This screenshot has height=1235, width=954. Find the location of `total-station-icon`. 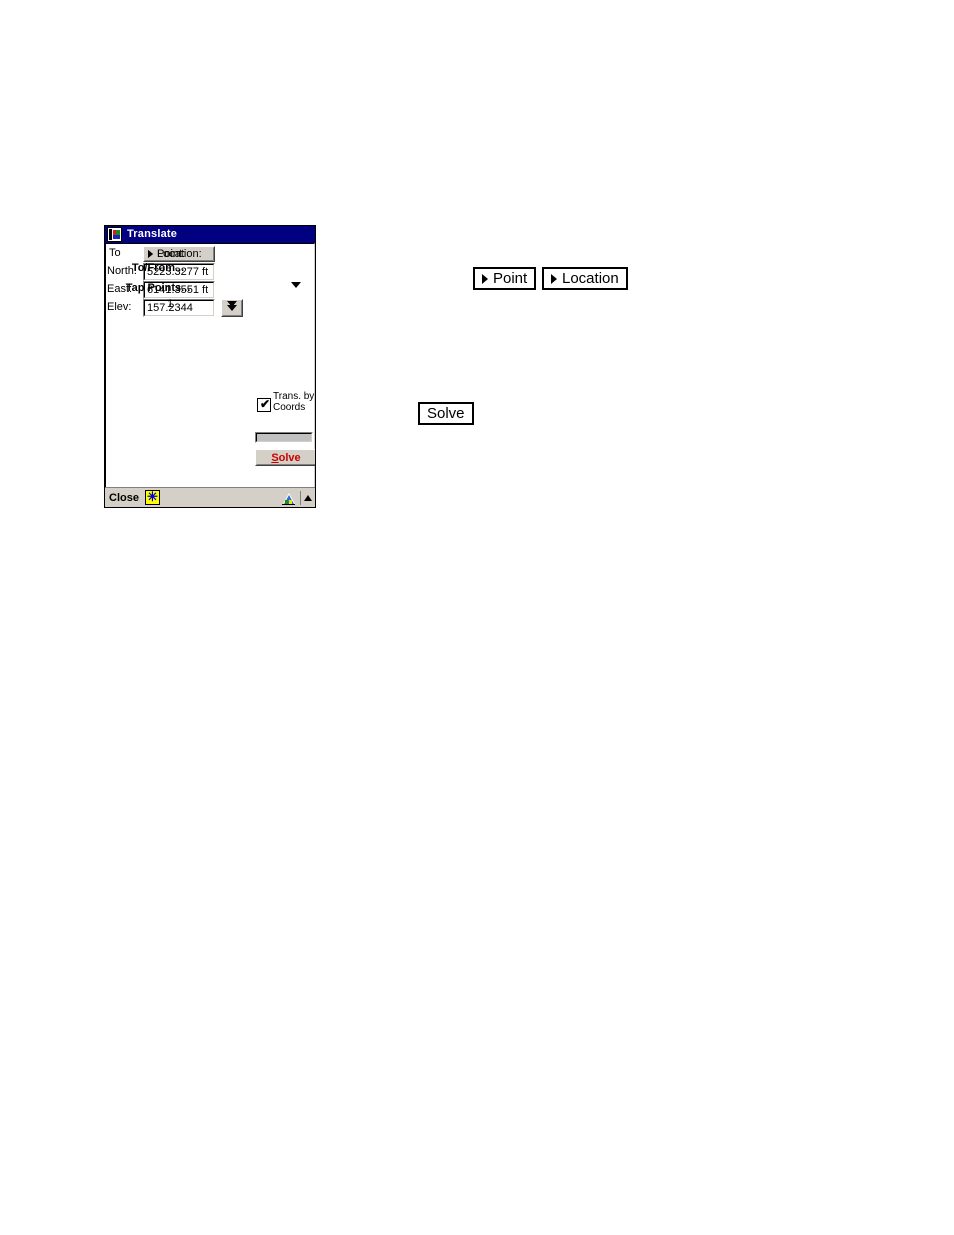

total-station-icon is located at coordinates (289, 497).